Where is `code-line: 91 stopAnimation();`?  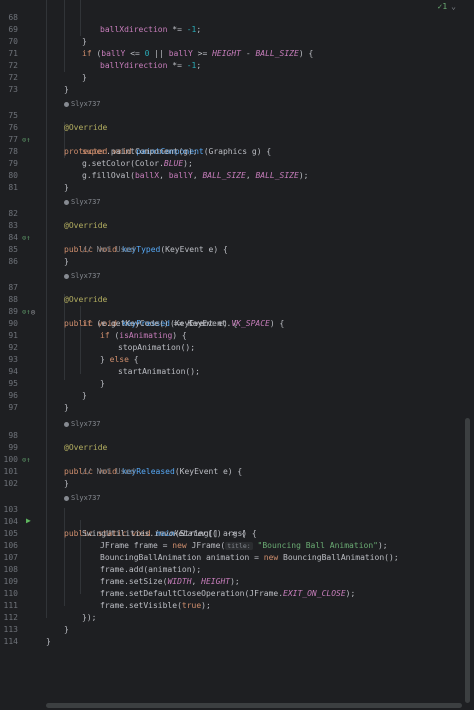 code-line: 91 stopAnimation(); is located at coordinates (237, 335).